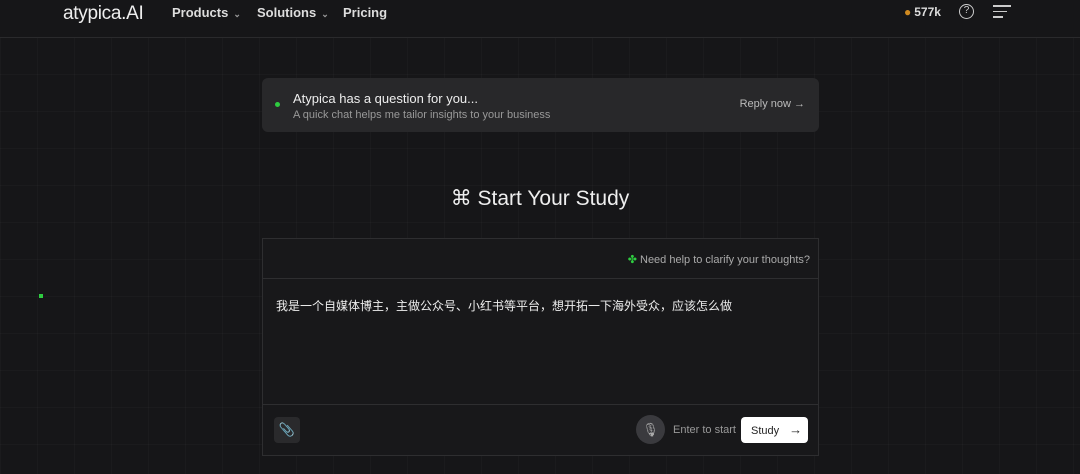  What do you see at coordinates (365, 12) in the screenshot?
I see `nav-pricing: Pricing` at bounding box center [365, 12].